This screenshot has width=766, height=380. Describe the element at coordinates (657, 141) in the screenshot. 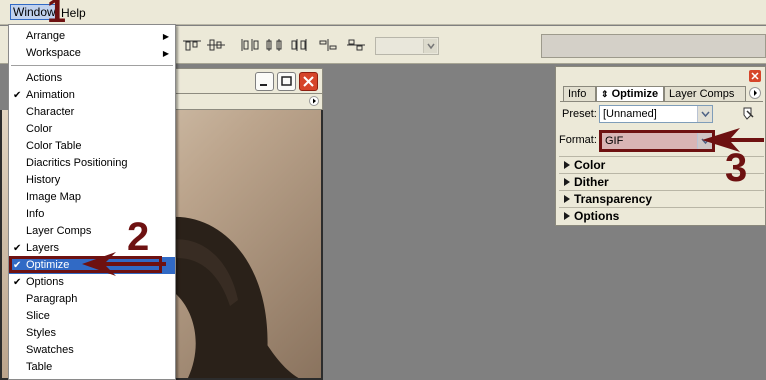

I see `format-select: GIF` at that location.